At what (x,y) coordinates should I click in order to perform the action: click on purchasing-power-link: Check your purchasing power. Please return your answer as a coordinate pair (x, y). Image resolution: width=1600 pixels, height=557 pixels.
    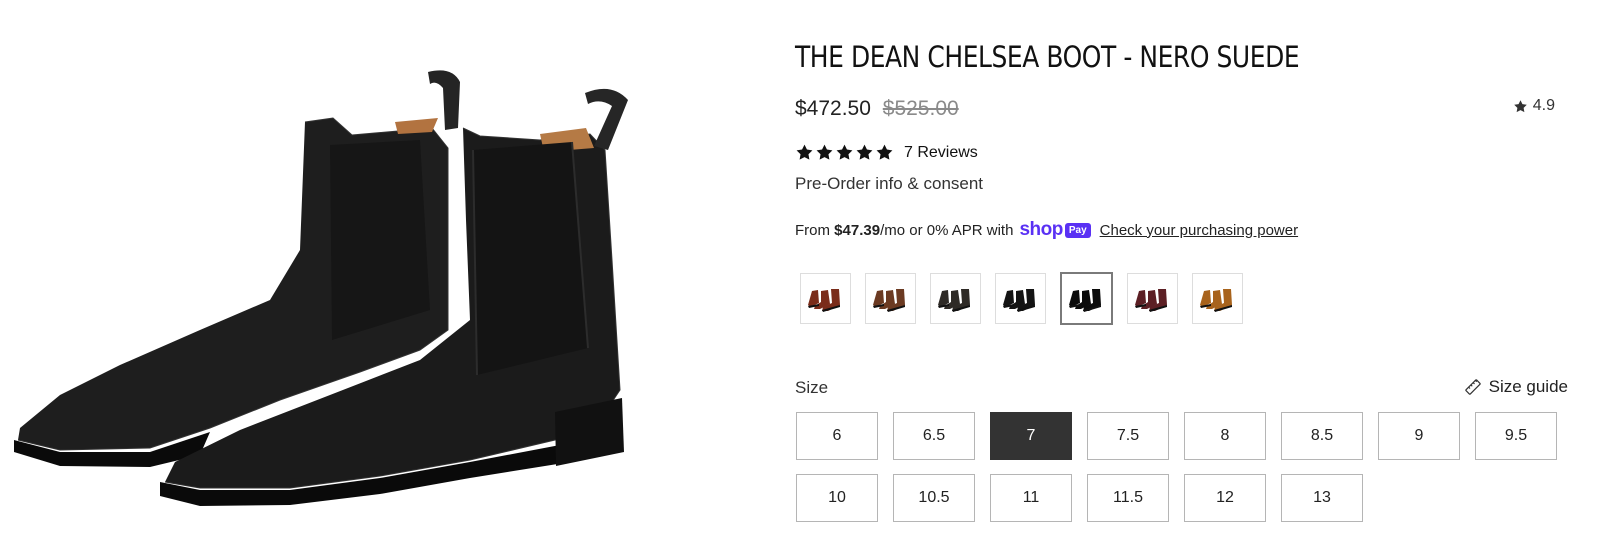
    Looking at the image, I should click on (1199, 230).